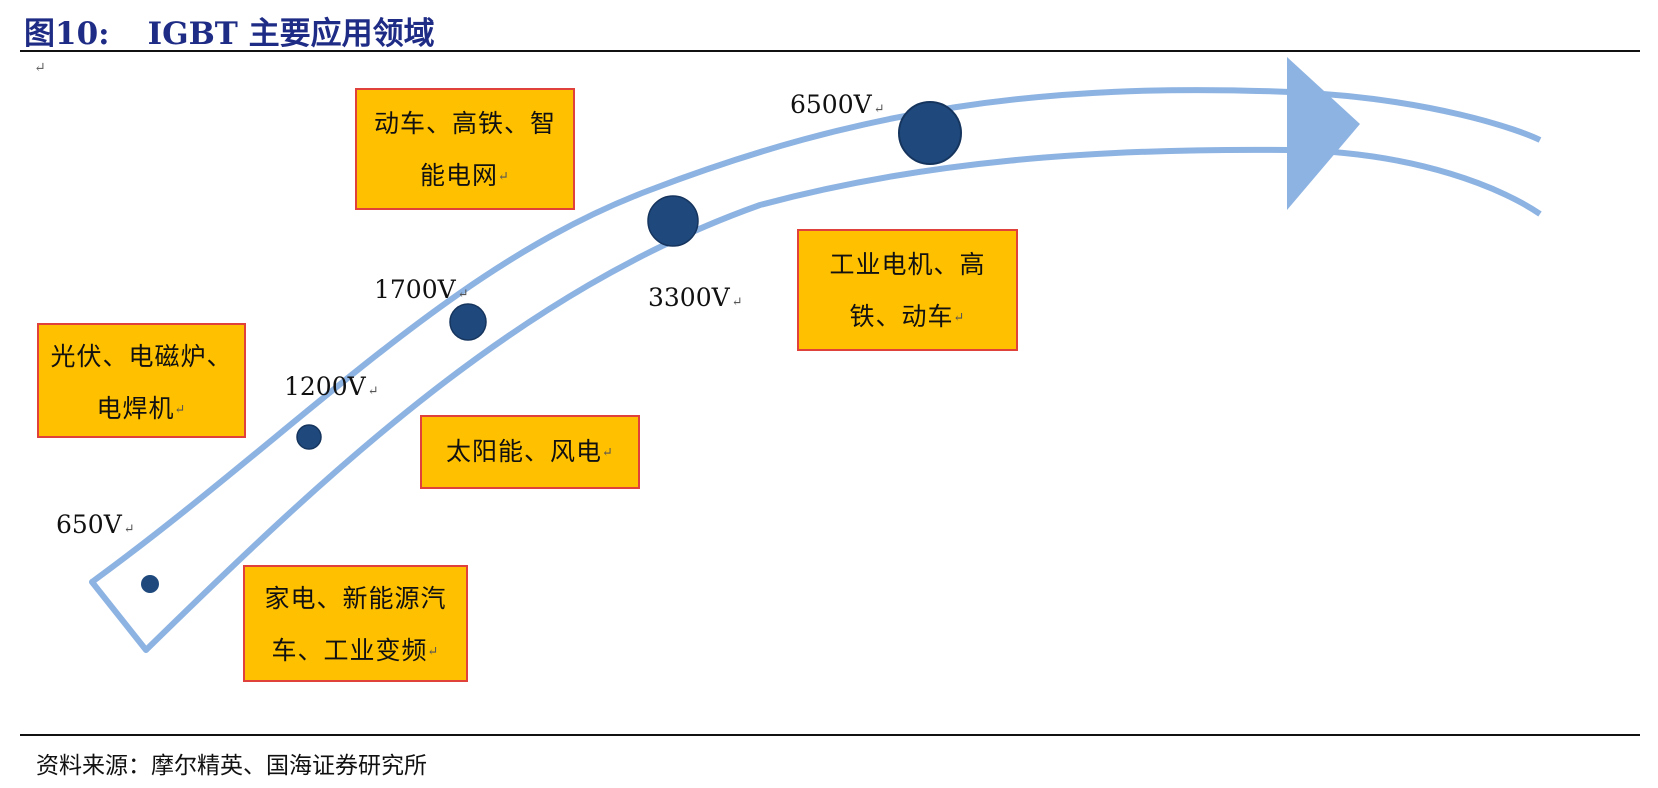 The height and width of the screenshot is (788, 1658). Describe the element at coordinates (907, 290) in the screenshot. I see `application-box-motor-rail: 工业电机、高 铁、动车↵` at that location.